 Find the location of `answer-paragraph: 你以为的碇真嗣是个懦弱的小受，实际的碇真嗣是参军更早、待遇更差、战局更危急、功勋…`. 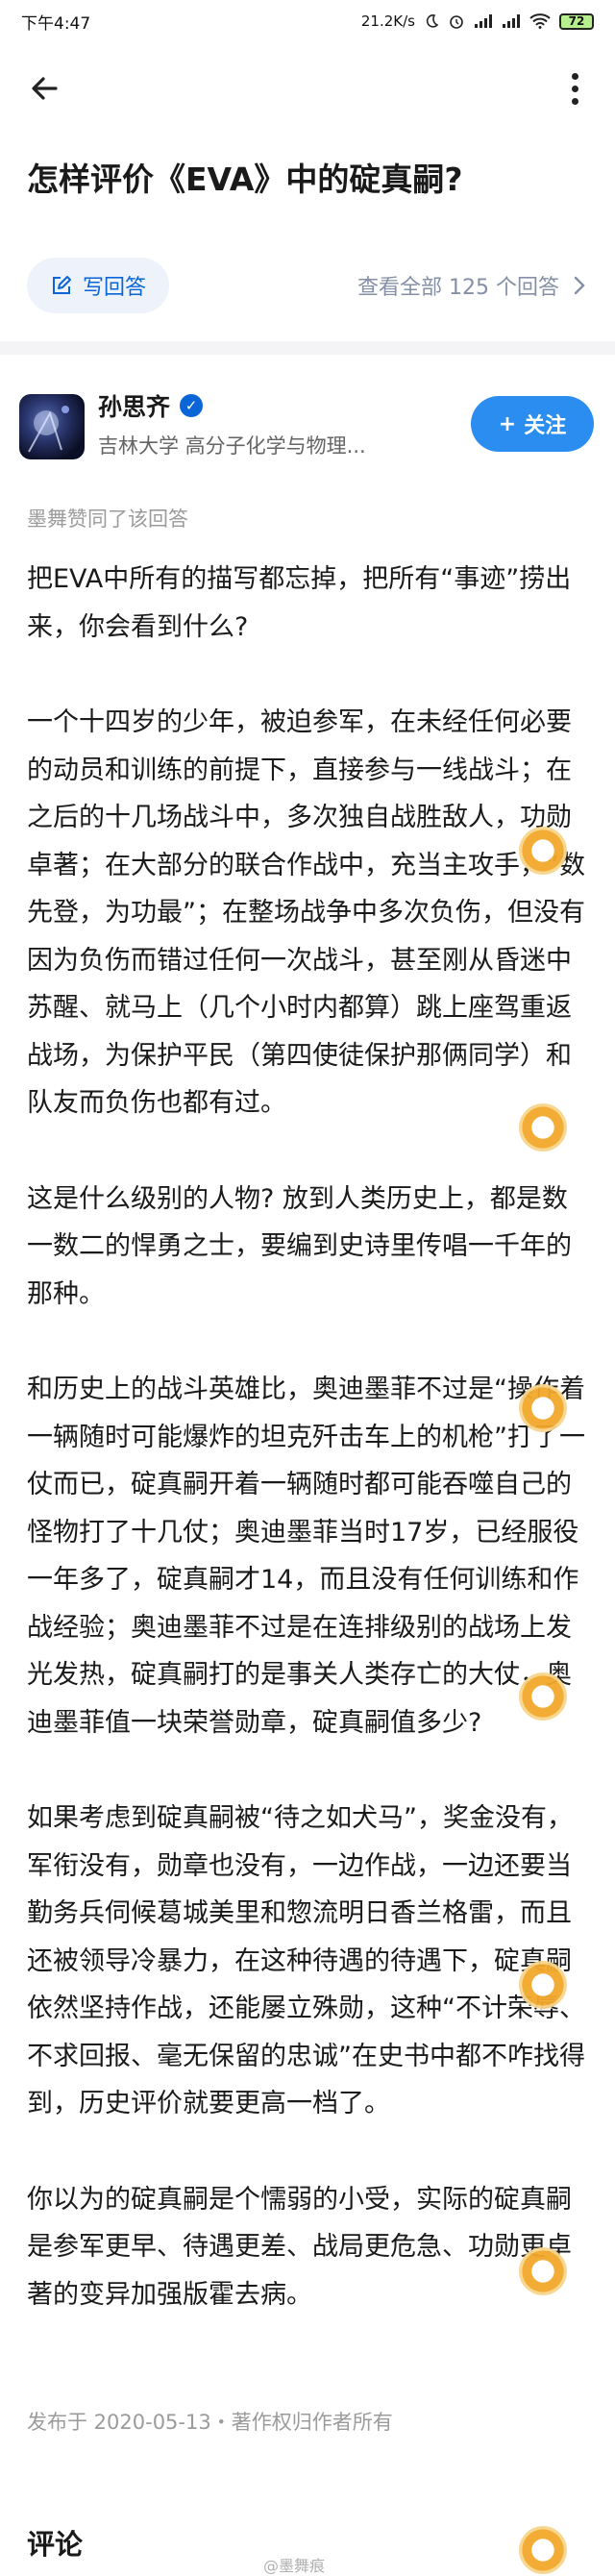

answer-paragraph: 你以为的碇真嗣是个懦弱的小受，实际的碇真嗣是参军更早、待遇更差、战局更危急、功勋… is located at coordinates (299, 2247).